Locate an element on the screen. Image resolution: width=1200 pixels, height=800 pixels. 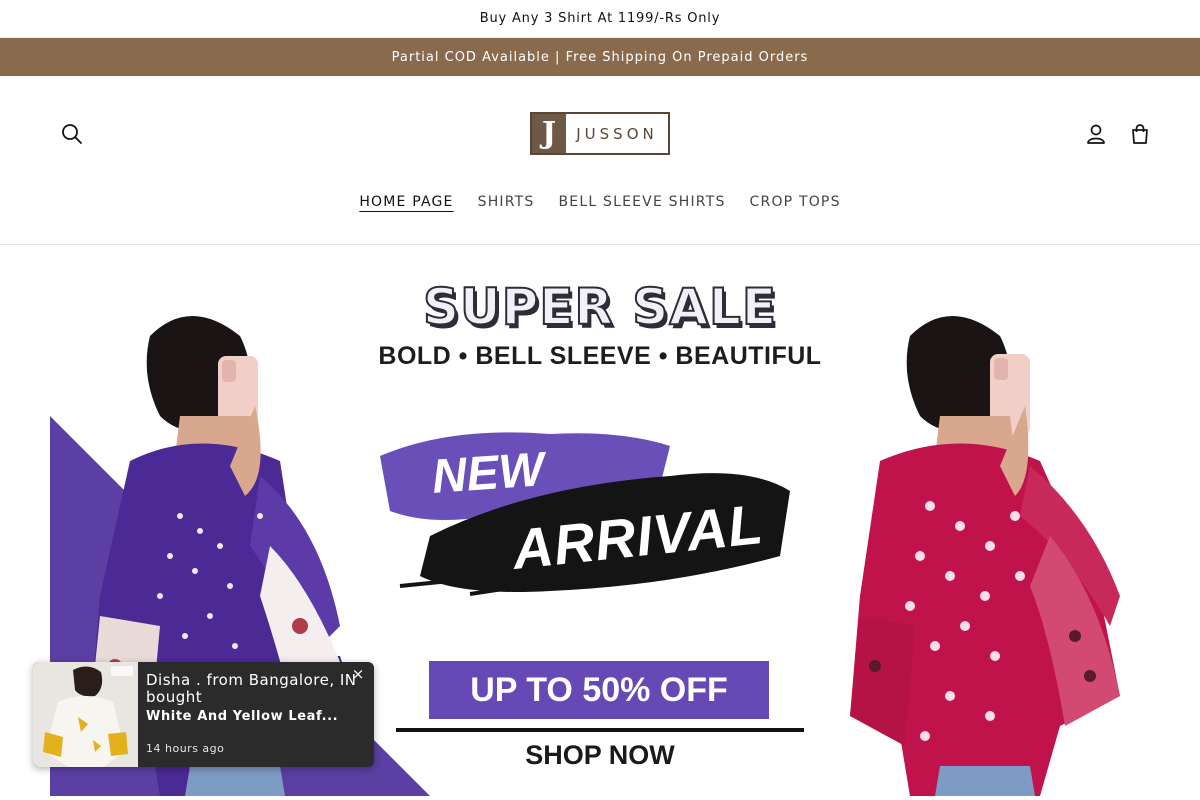
banner-subheadline: BOLD • BELL SLEEVE • BEAUTIFUL is located at coordinates (600, 356).